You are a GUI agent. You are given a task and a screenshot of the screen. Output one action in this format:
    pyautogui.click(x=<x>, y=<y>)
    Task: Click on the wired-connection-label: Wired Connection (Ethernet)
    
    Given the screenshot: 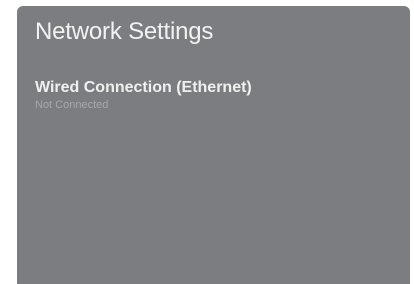 What is the action you would take?
    pyautogui.click(x=143, y=87)
    